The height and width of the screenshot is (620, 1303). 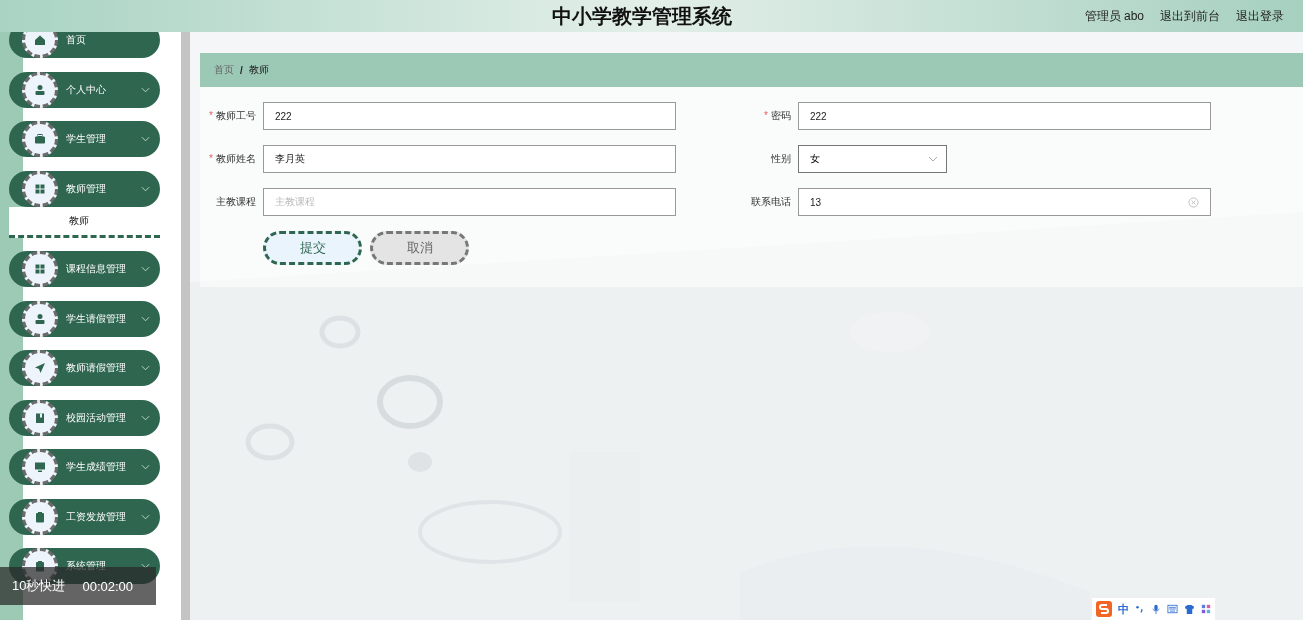 I want to click on input-field: 李月英, so click(x=469, y=159).